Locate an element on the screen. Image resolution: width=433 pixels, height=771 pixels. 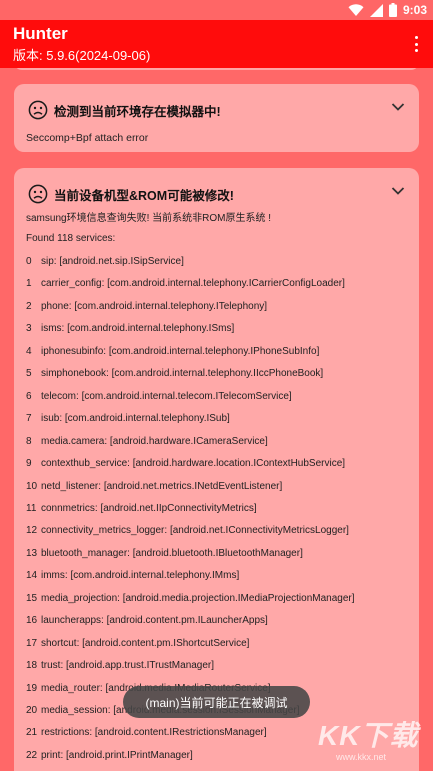
rom-info-line: samsung环境信息查询失败! 当前系统非ROM原生系统 ! is located at coordinates (149, 218).